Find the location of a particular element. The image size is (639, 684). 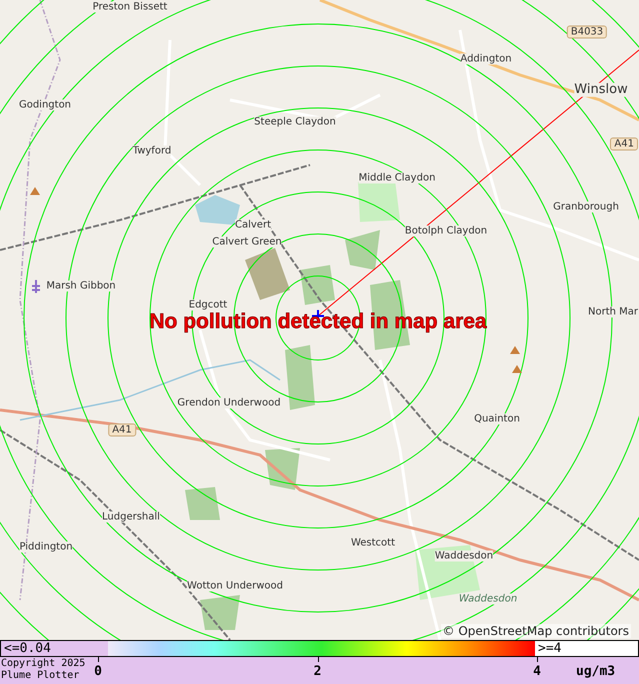

place-name-label: Ludgershall is located at coordinates (131, 517).